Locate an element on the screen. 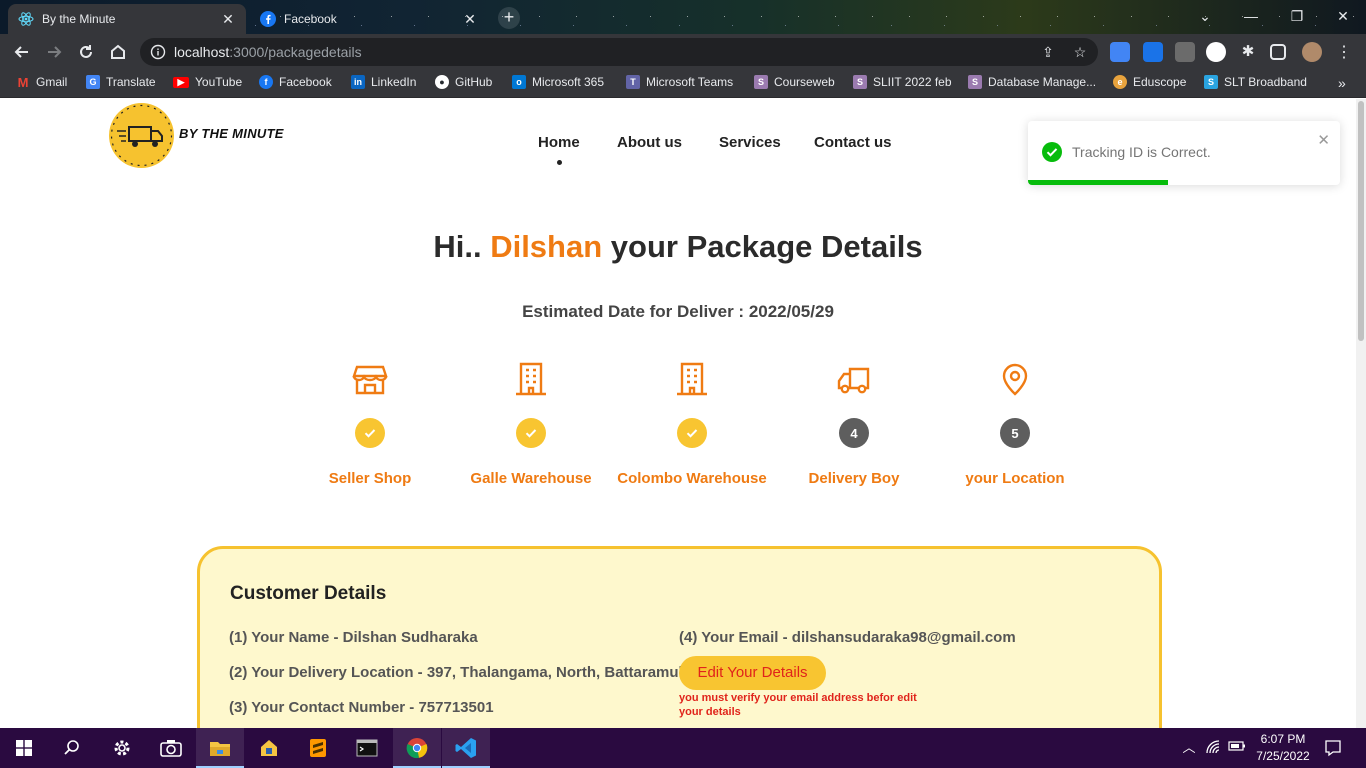 The width and height of the screenshot is (1366, 768). lock-house-icon is located at coordinates (269, 748).